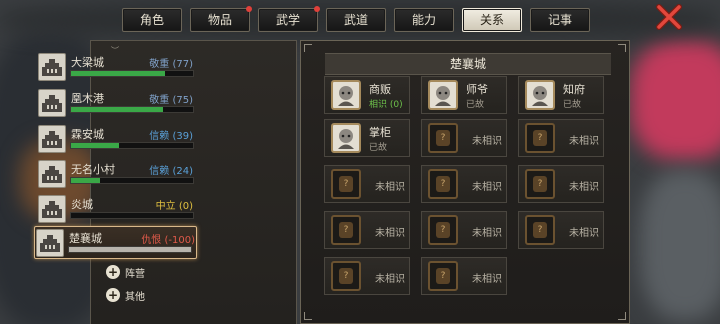 Image resolution: width=720 pixels, height=324 pixels. What do you see at coordinates (93, 169) in the screenshot?
I see `city-name: 无名小村` at bounding box center [93, 169].